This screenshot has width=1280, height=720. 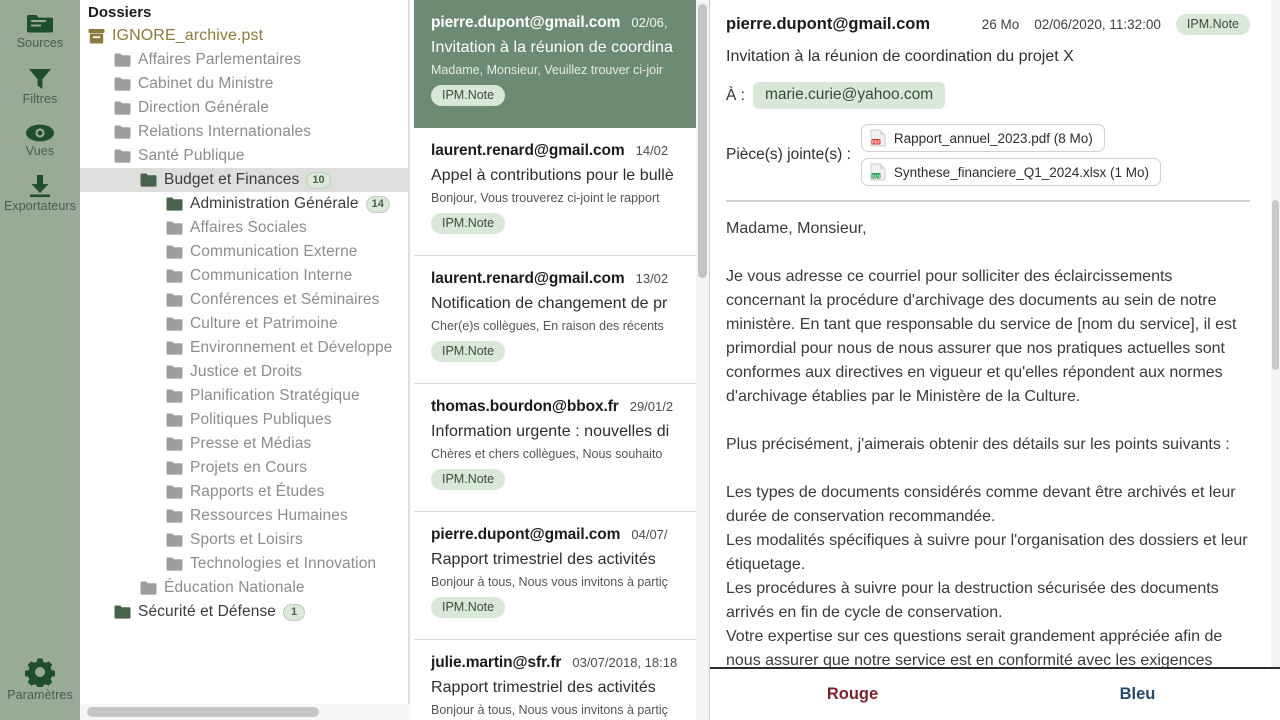 I want to click on tree-node-13: Justice et Droits, so click(x=244, y=372).